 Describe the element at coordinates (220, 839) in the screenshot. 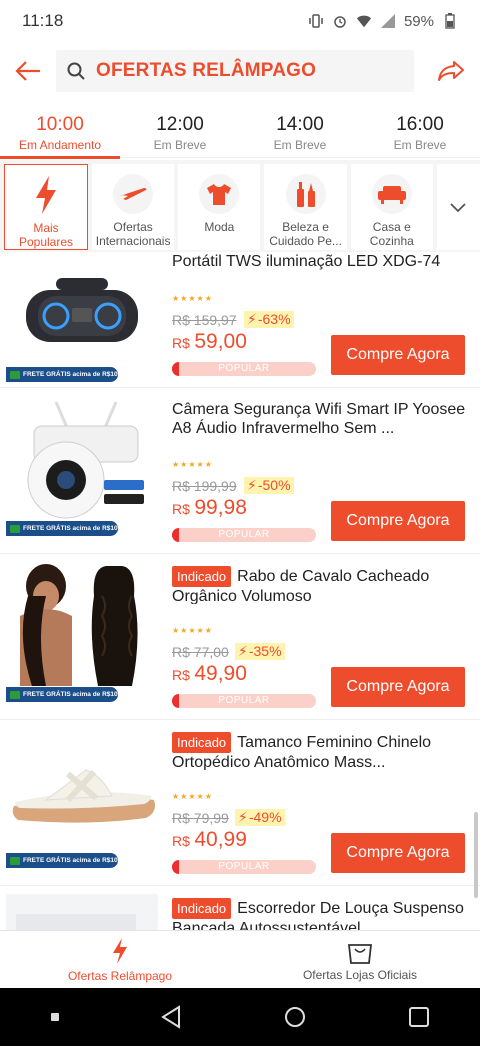

I see `price-value: 40,99` at that location.